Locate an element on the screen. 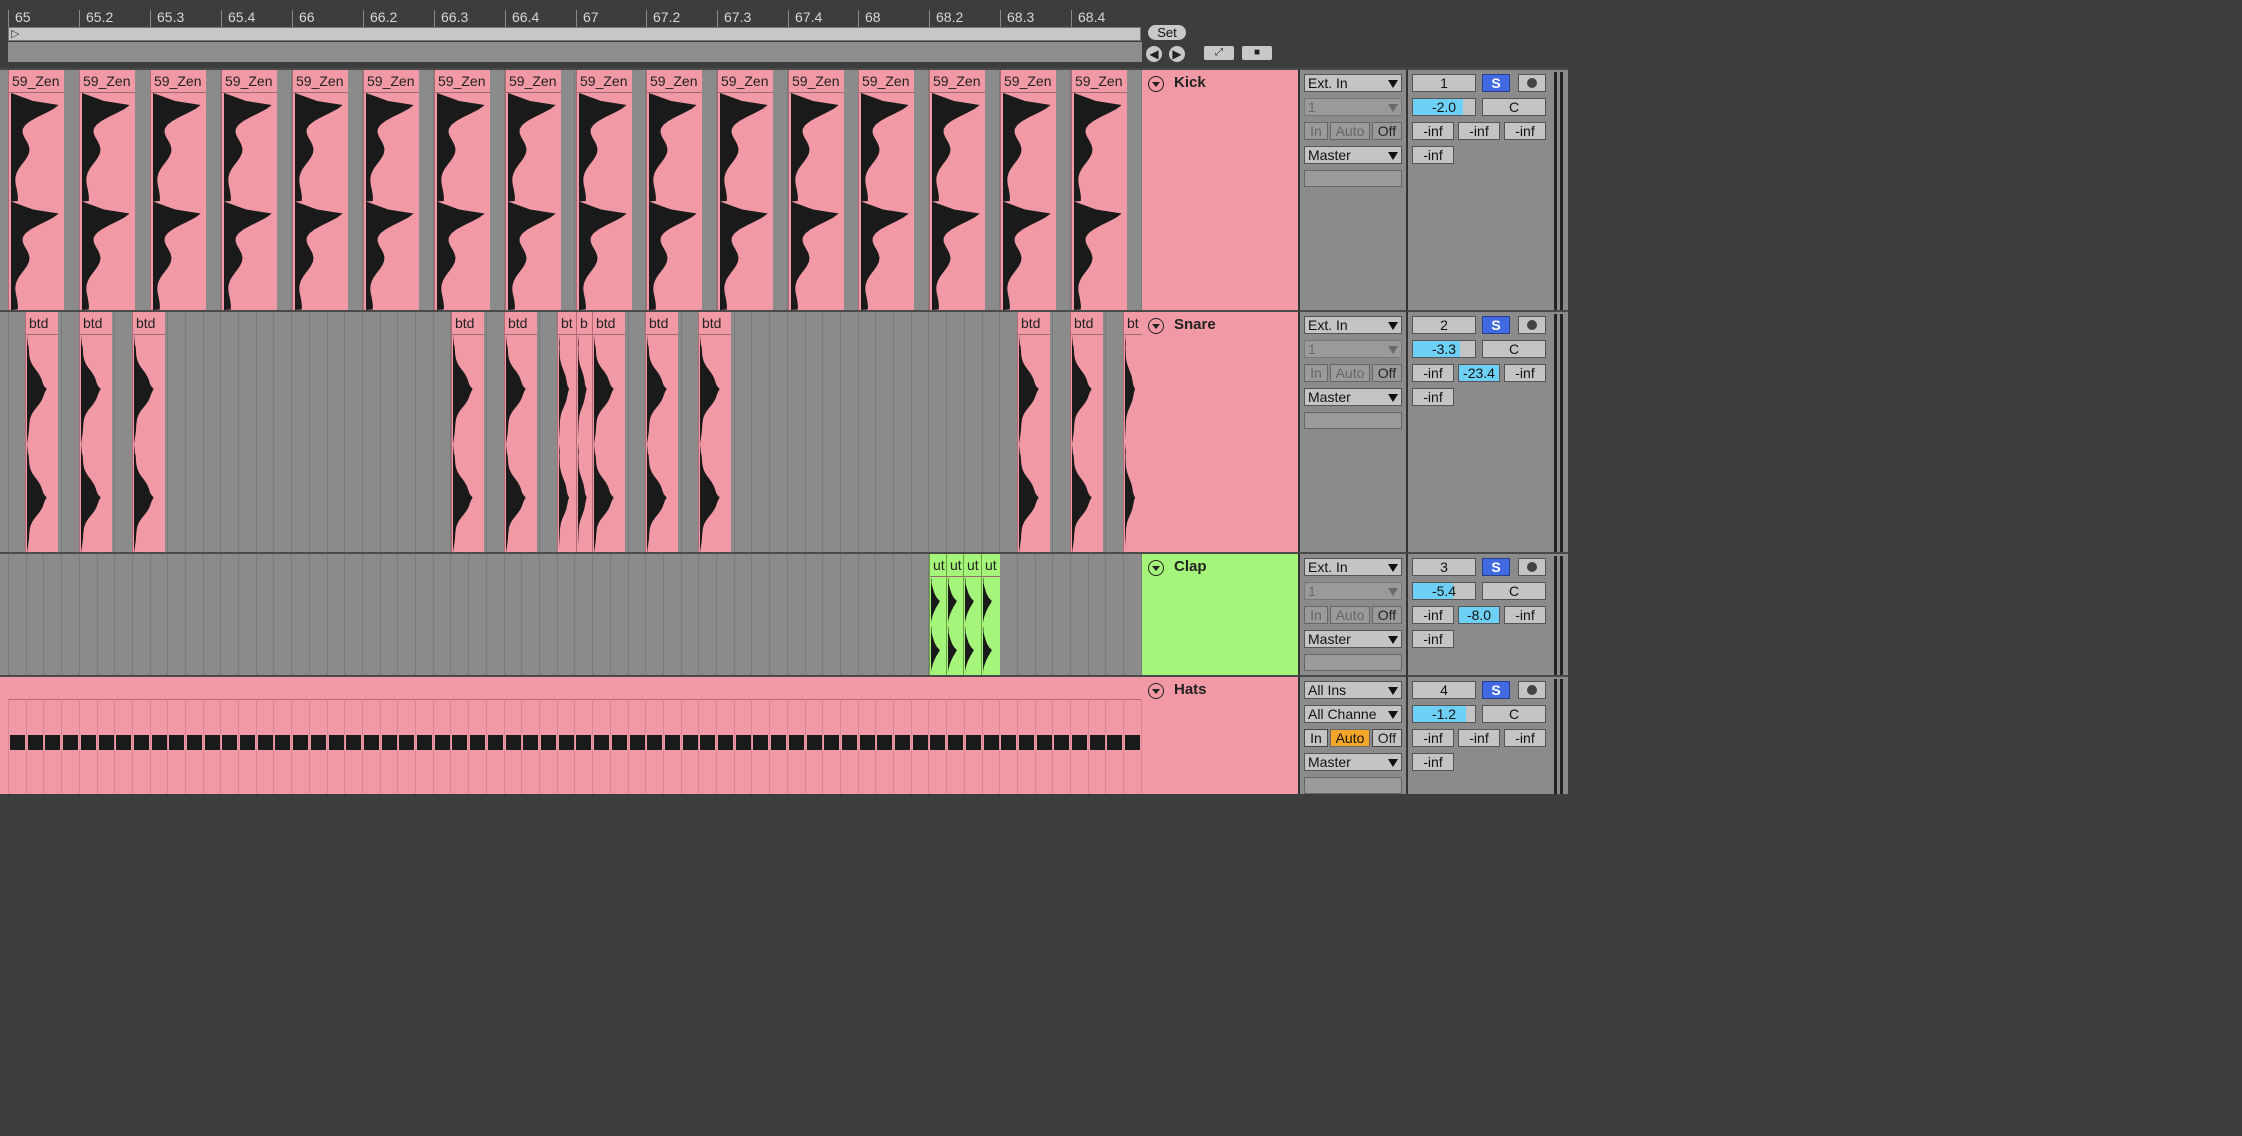 Image resolution: width=2242 pixels, height=1136 pixels. track-number: 2 is located at coordinates (1444, 325).